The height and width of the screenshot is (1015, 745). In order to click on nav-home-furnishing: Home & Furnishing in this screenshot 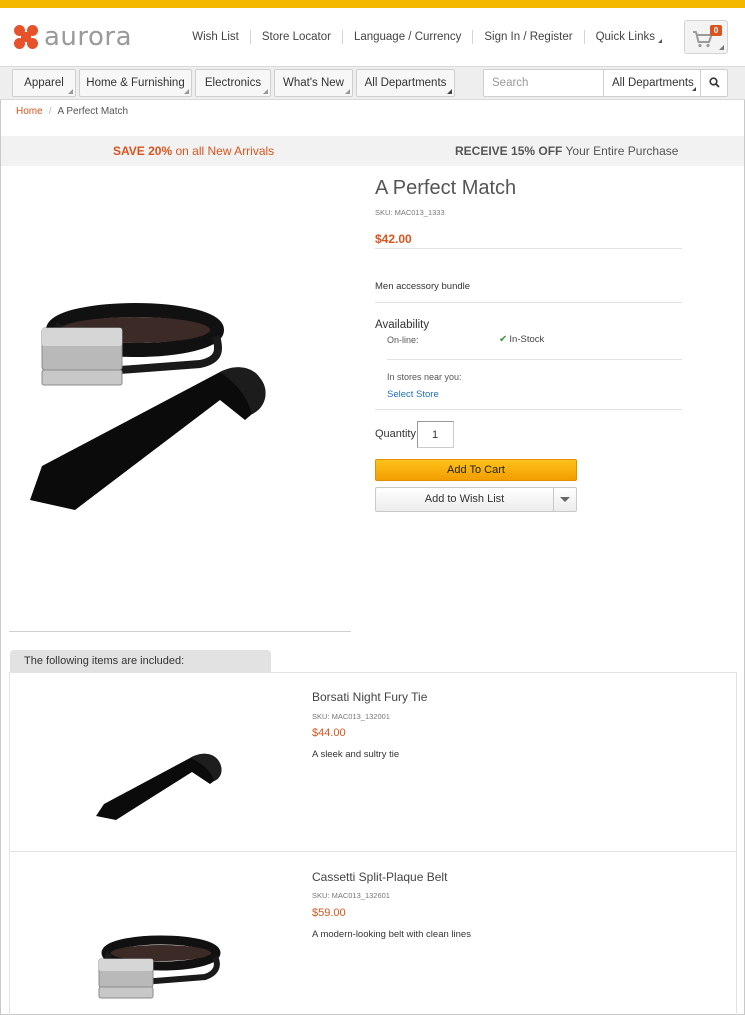, I will do `click(135, 83)`.